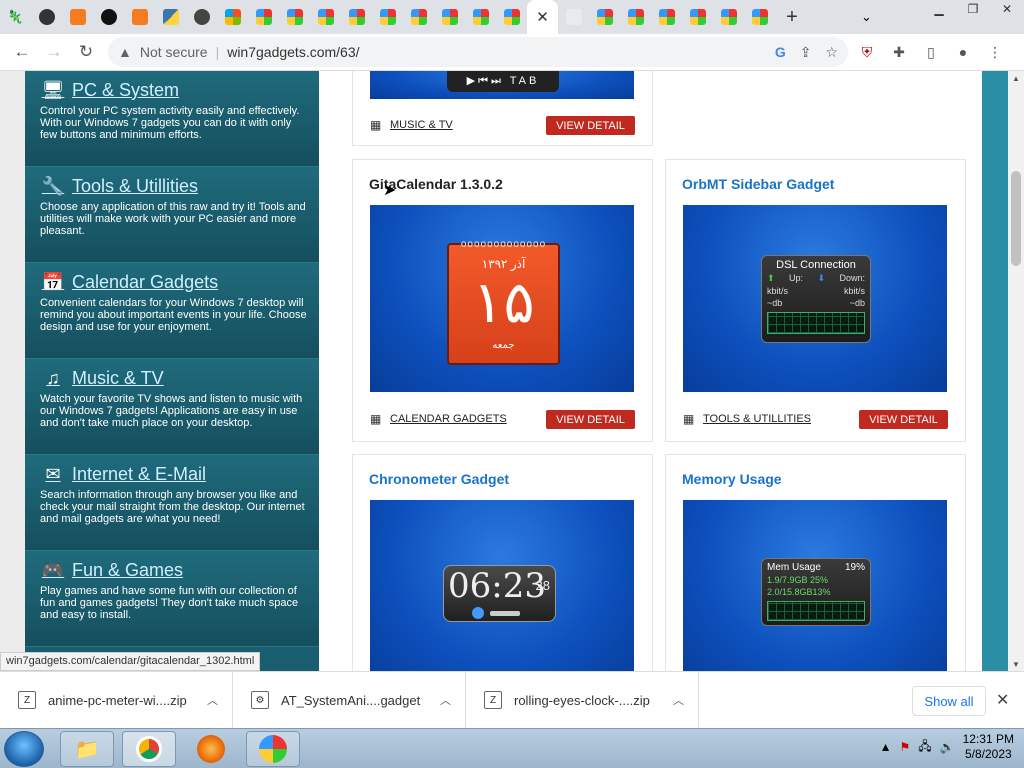 This screenshot has width=1024, height=768. Describe the element at coordinates (145, 282) in the screenshot. I see `category-link: Calendar Gadgets` at that location.